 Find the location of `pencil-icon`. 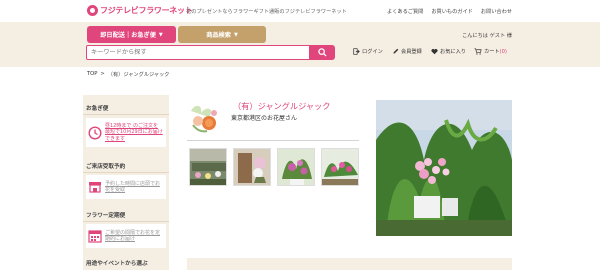

pencil-icon is located at coordinates (396, 51).